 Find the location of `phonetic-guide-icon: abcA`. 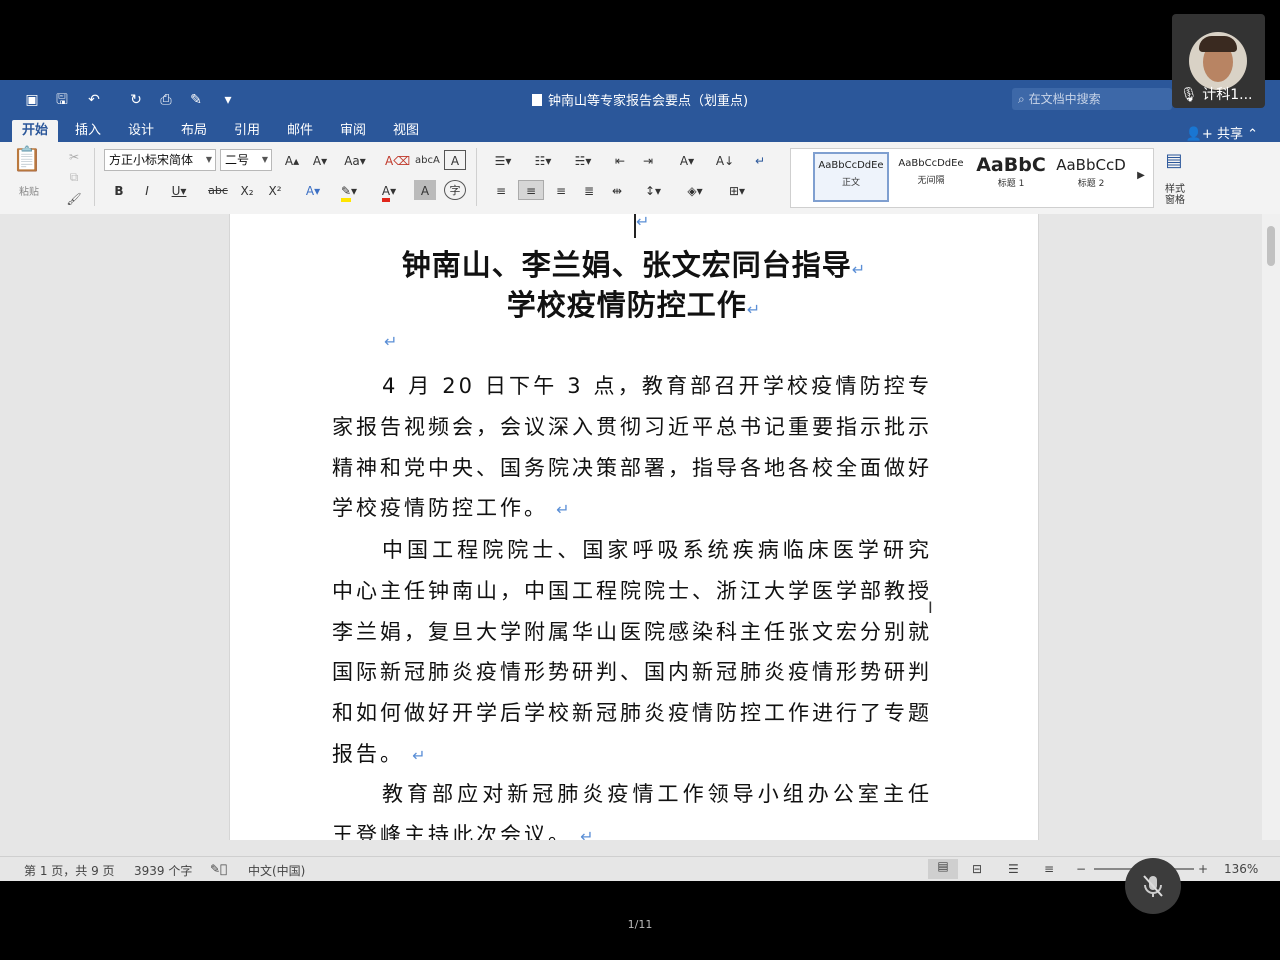

phonetic-guide-icon: abcA is located at coordinates (427, 160).